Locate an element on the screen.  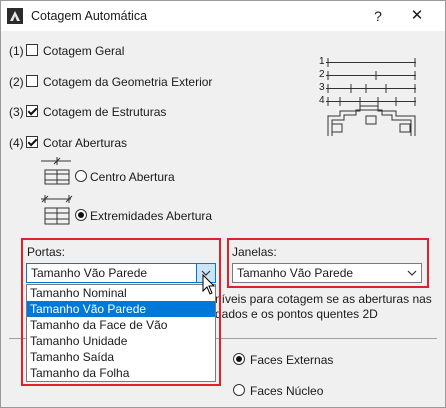
cotagem-geral-label: Cotagem Geral is located at coordinates (83, 51).